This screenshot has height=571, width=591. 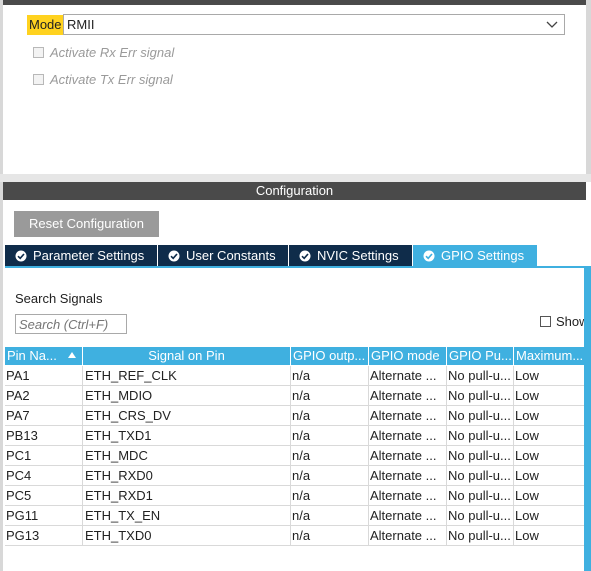 I want to click on tab-label: User Constants, so click(x=231, y=255).